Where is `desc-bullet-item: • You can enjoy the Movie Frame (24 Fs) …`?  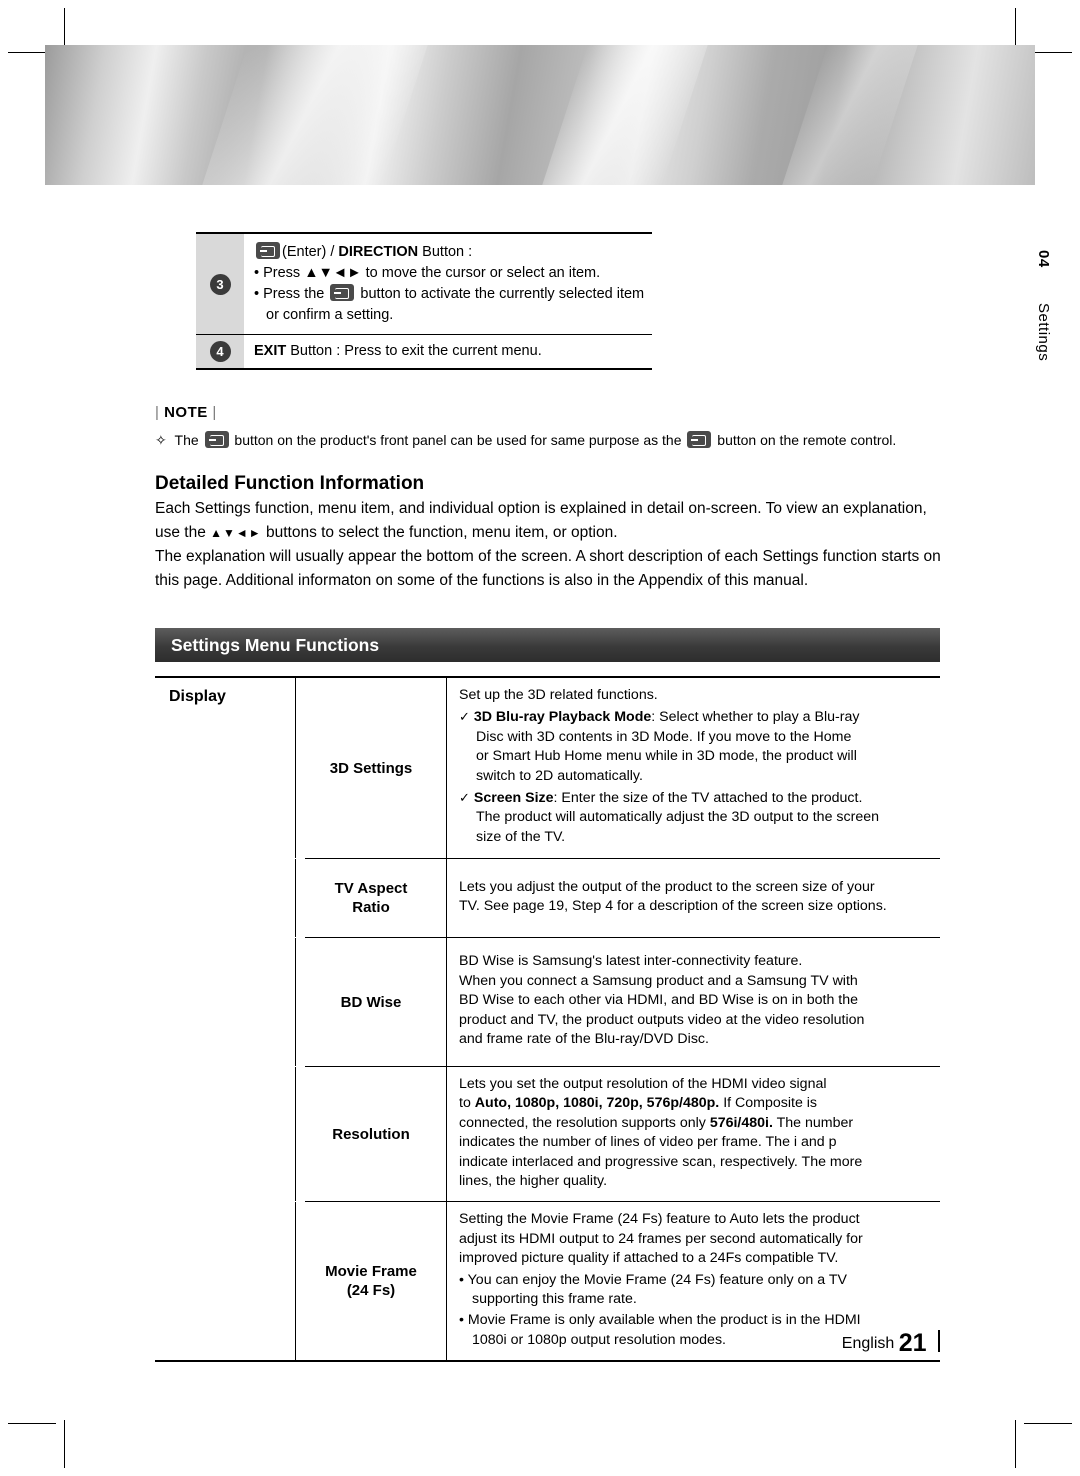
desc-bullet-item: • You can enjoy the Movie Frame (24 Fs) … is located at coordinates (653, 1279).